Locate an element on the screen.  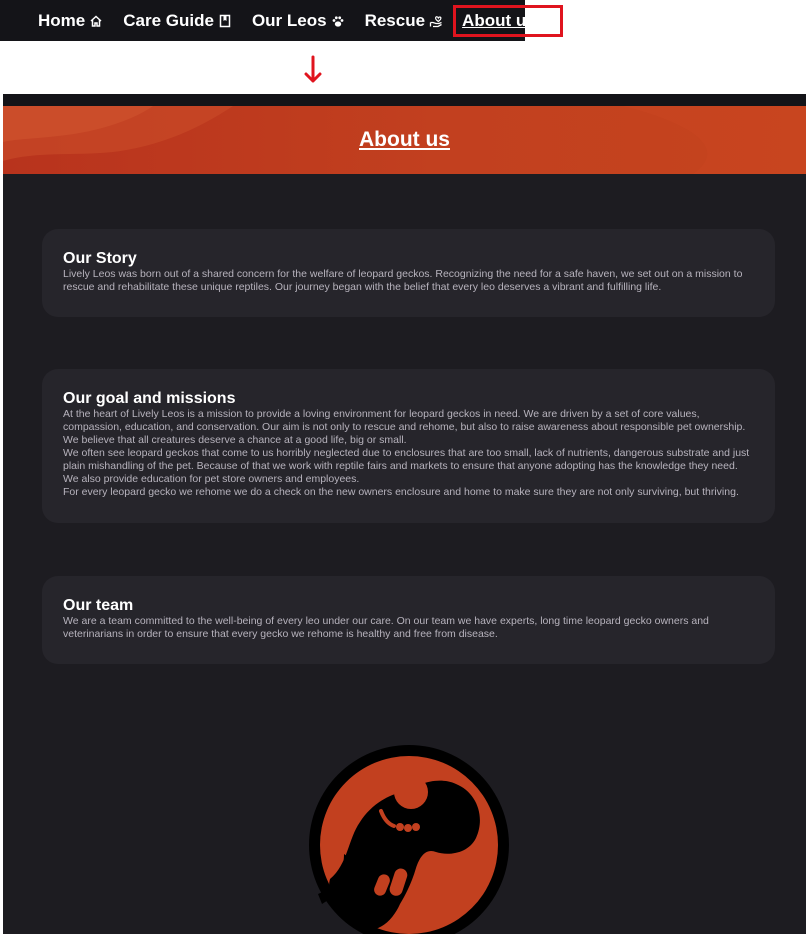
nav-about-us: About us is located at coordinates (508, 20).